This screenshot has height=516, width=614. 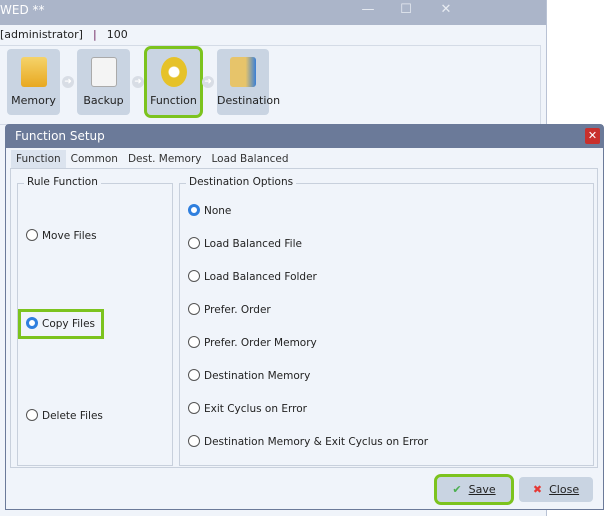 What do you see at coordinates (62, 182) in the screenshot?
I see `group-title: Rule Function` at bounding box center [62, 182].